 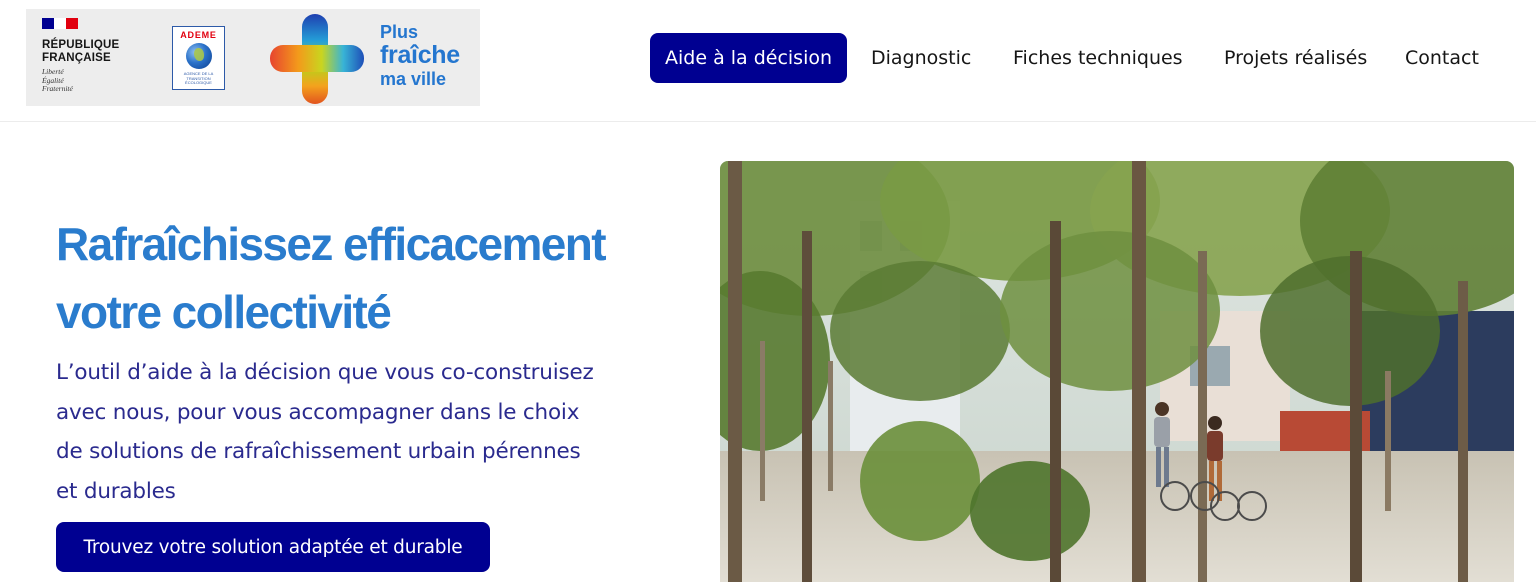 What do you see at coordinates (198, 35) in the screenshot?
I see `ademe-title: ADEME` at bounding box center [198, 35].